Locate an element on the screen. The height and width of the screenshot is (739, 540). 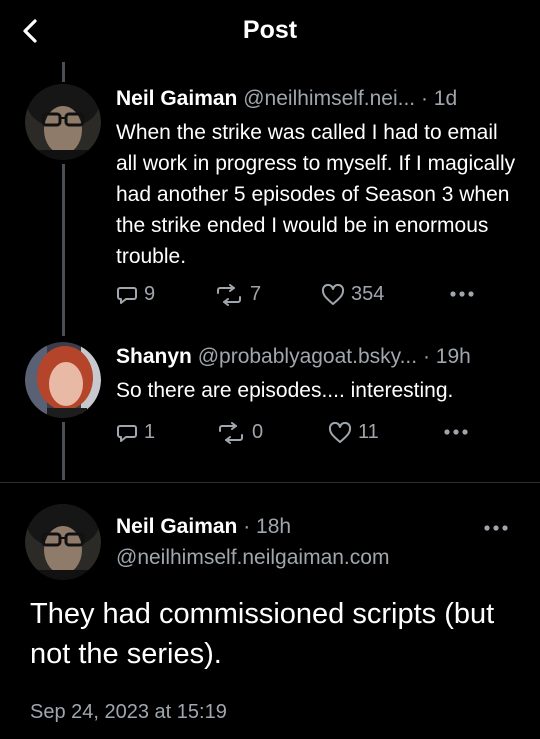
repost-button: 7 is located at coordinates (237, 294).